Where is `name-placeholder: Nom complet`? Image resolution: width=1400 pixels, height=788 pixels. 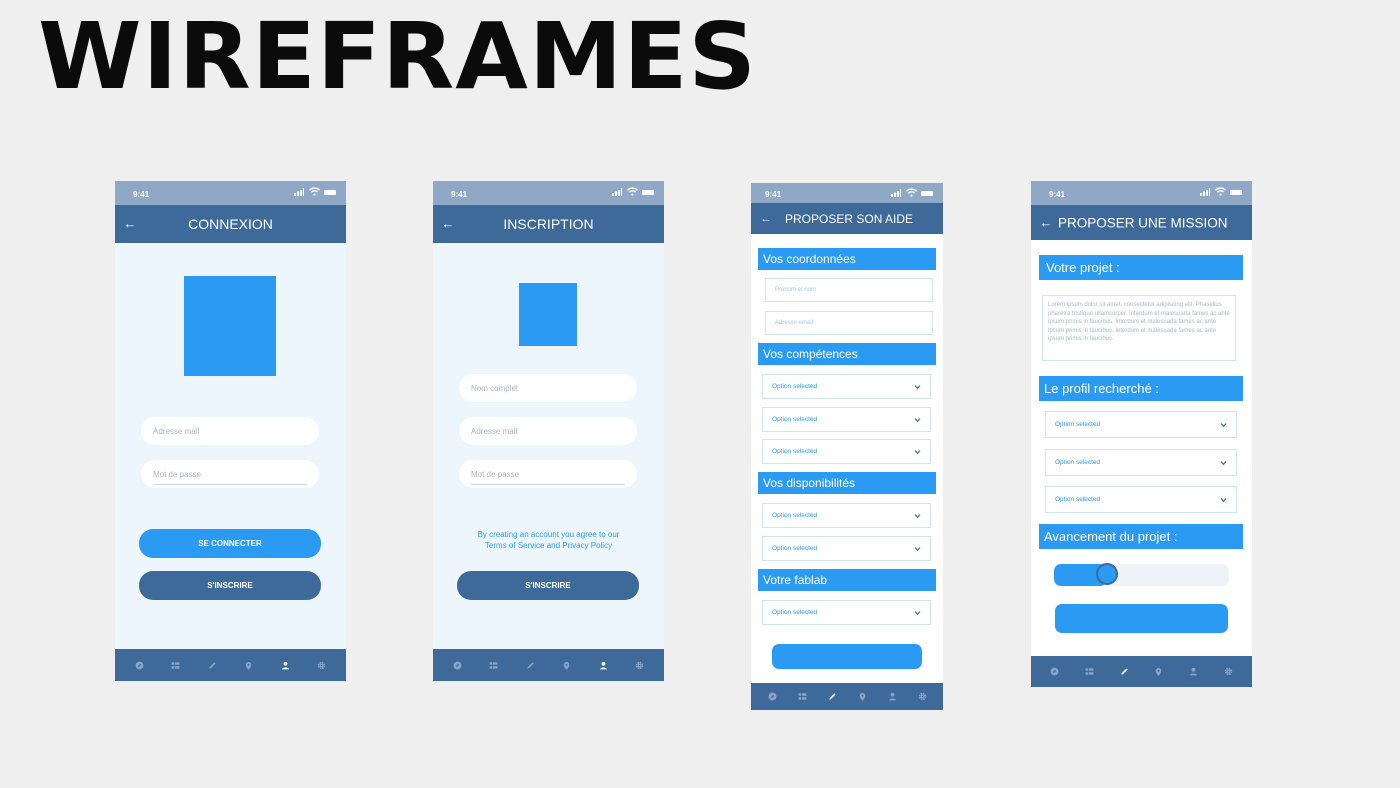
name-placeholder: Nom complet is located at coordinates (495, 388).